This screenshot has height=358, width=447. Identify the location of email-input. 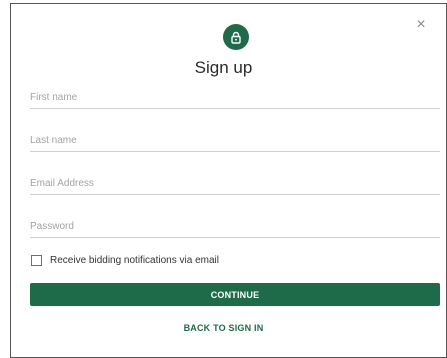
(235, 183).